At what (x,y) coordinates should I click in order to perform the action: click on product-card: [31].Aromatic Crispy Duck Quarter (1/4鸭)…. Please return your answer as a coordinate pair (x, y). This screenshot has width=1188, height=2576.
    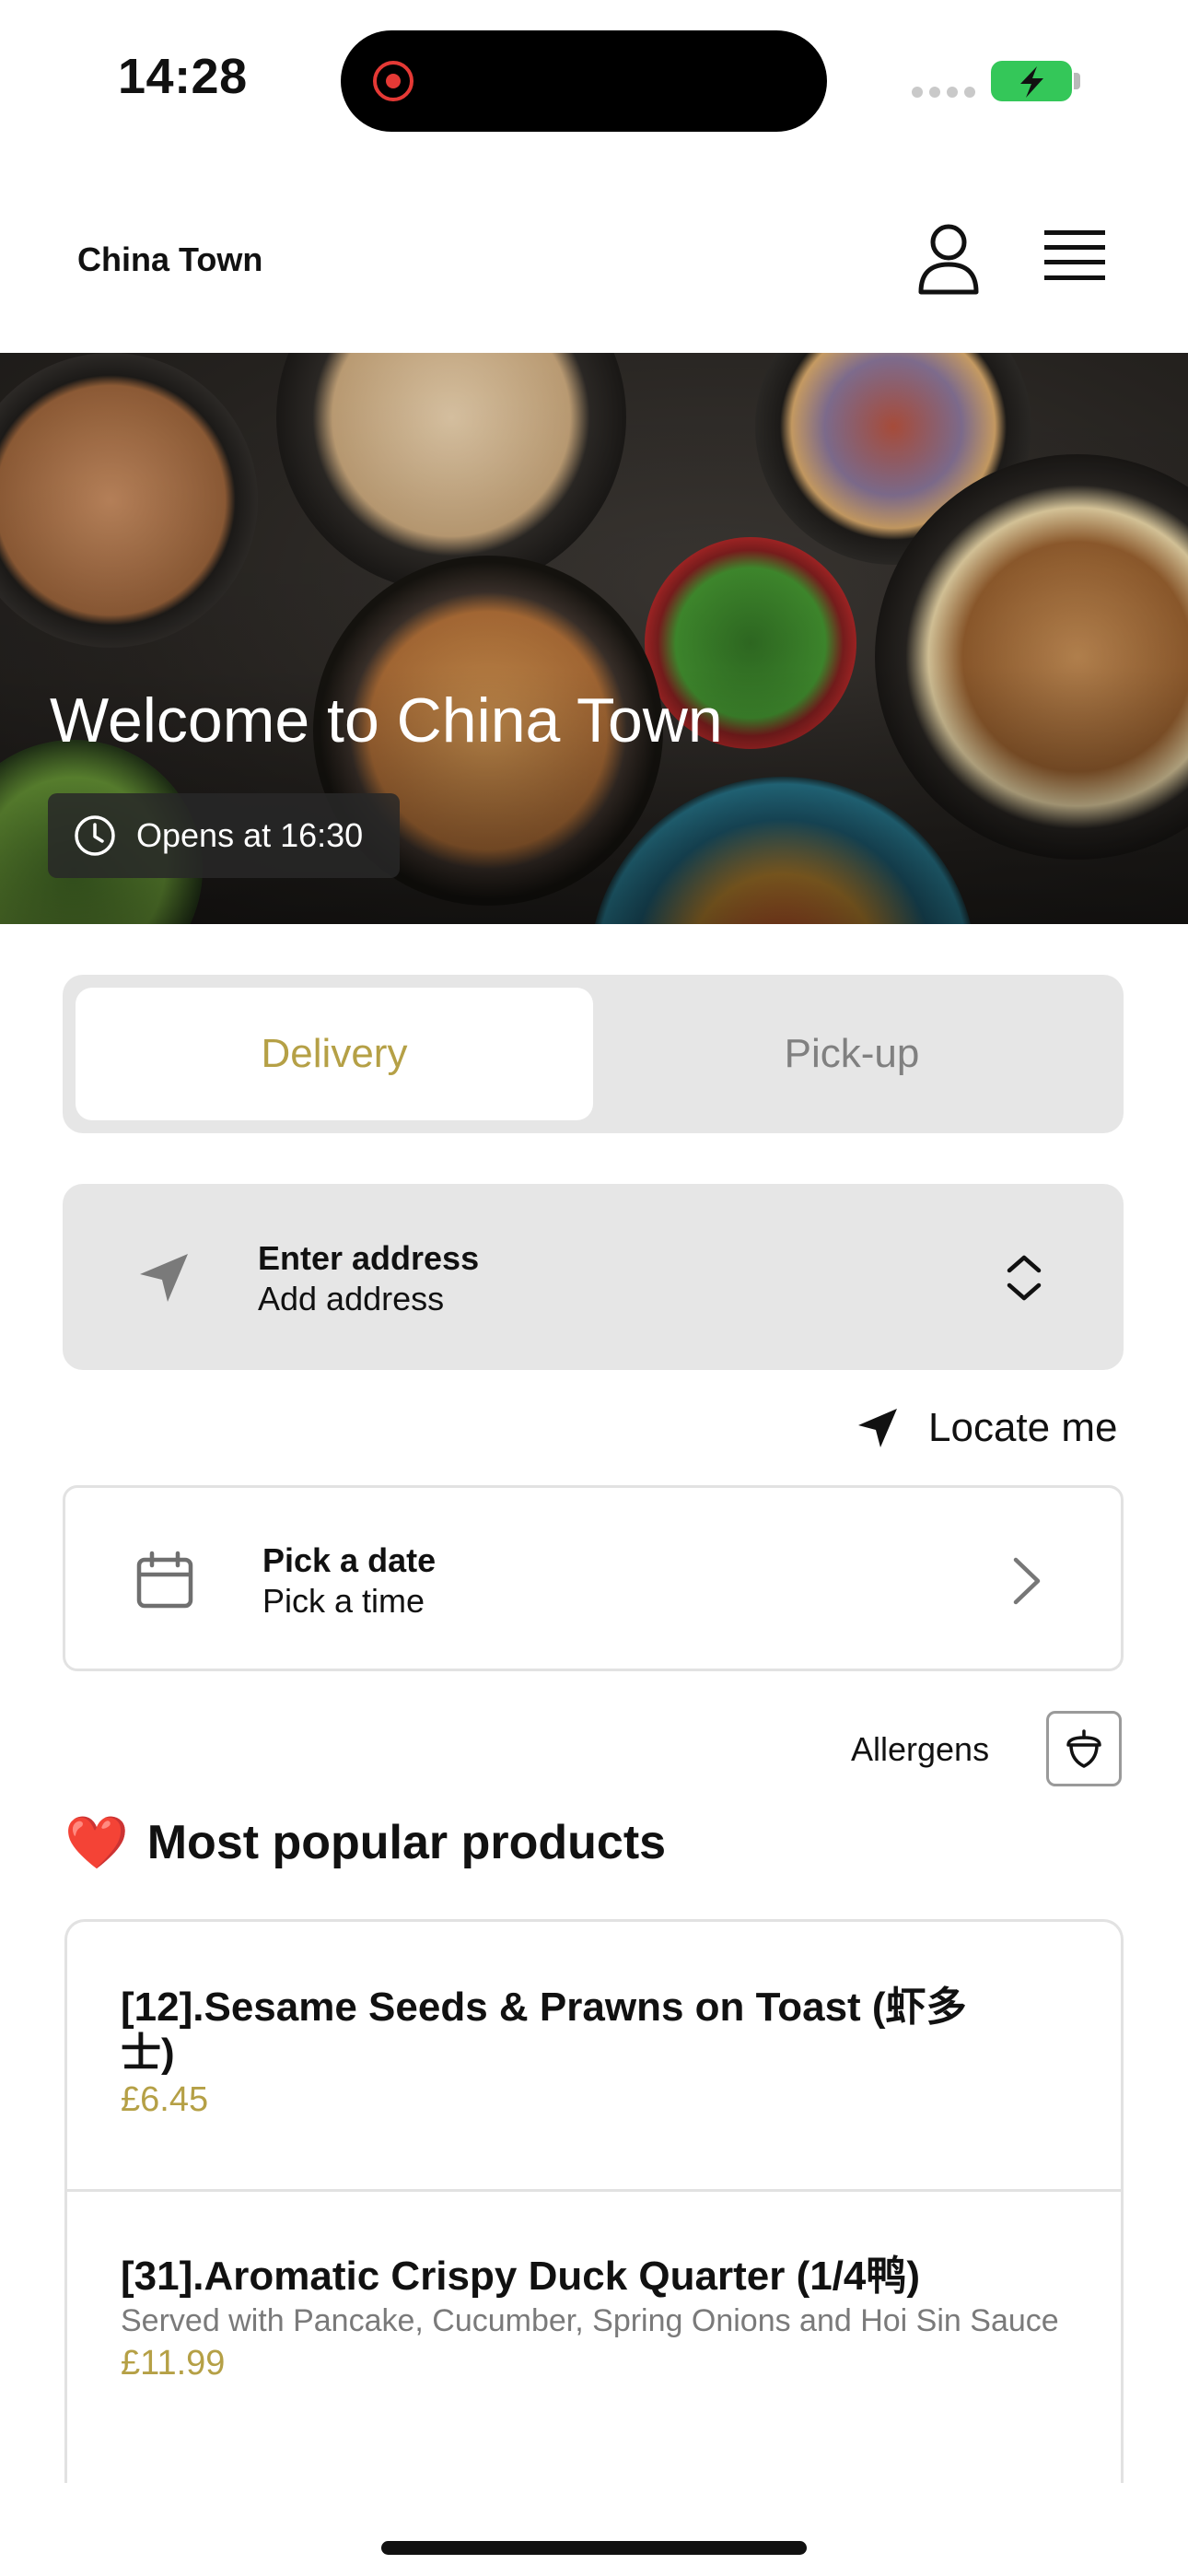
    Looking at the image, I should click on (594, 2319).